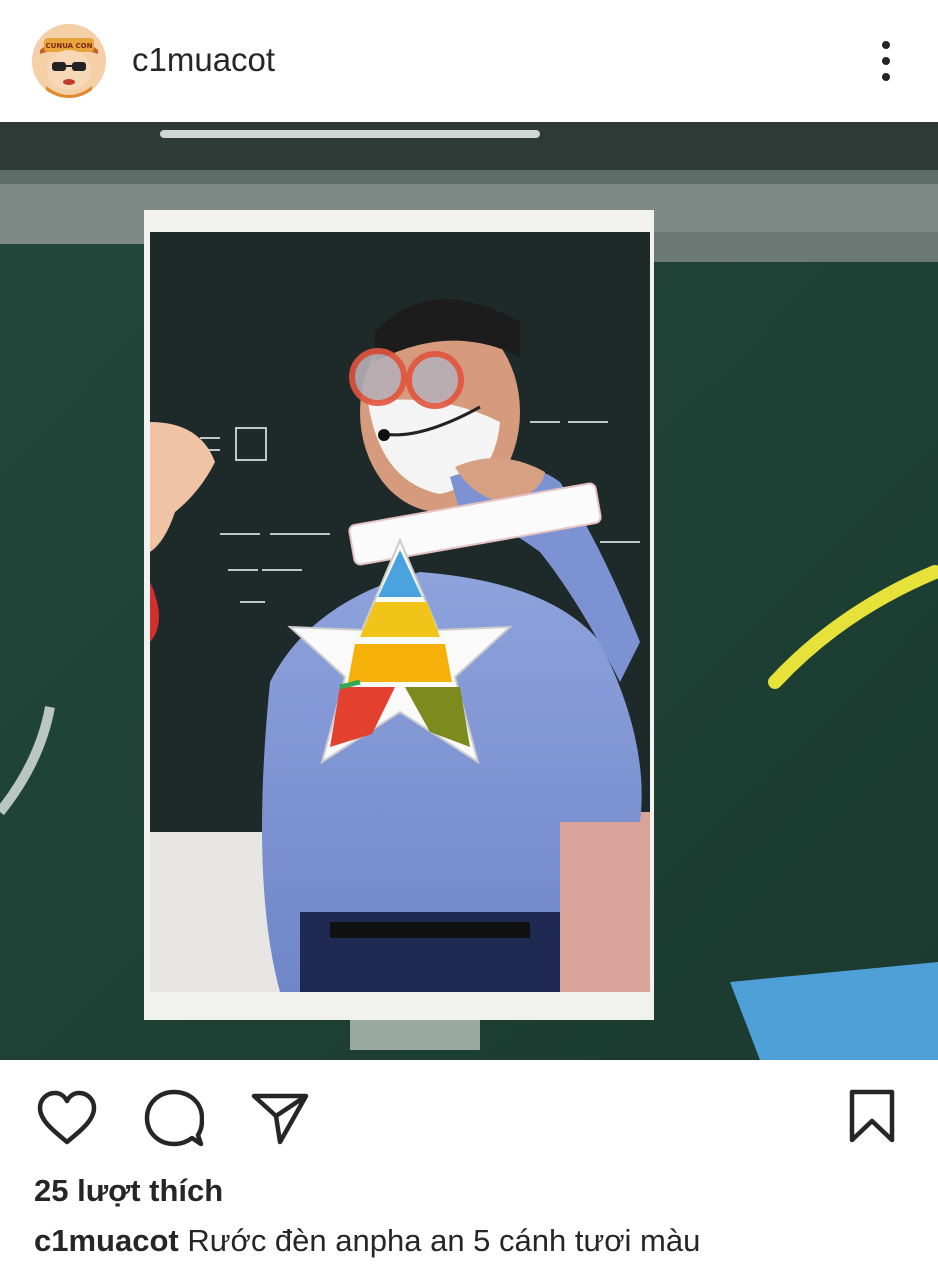 This screenshot has width=938, height=1280. I want to click on heart-icon, so click(67, 1117).